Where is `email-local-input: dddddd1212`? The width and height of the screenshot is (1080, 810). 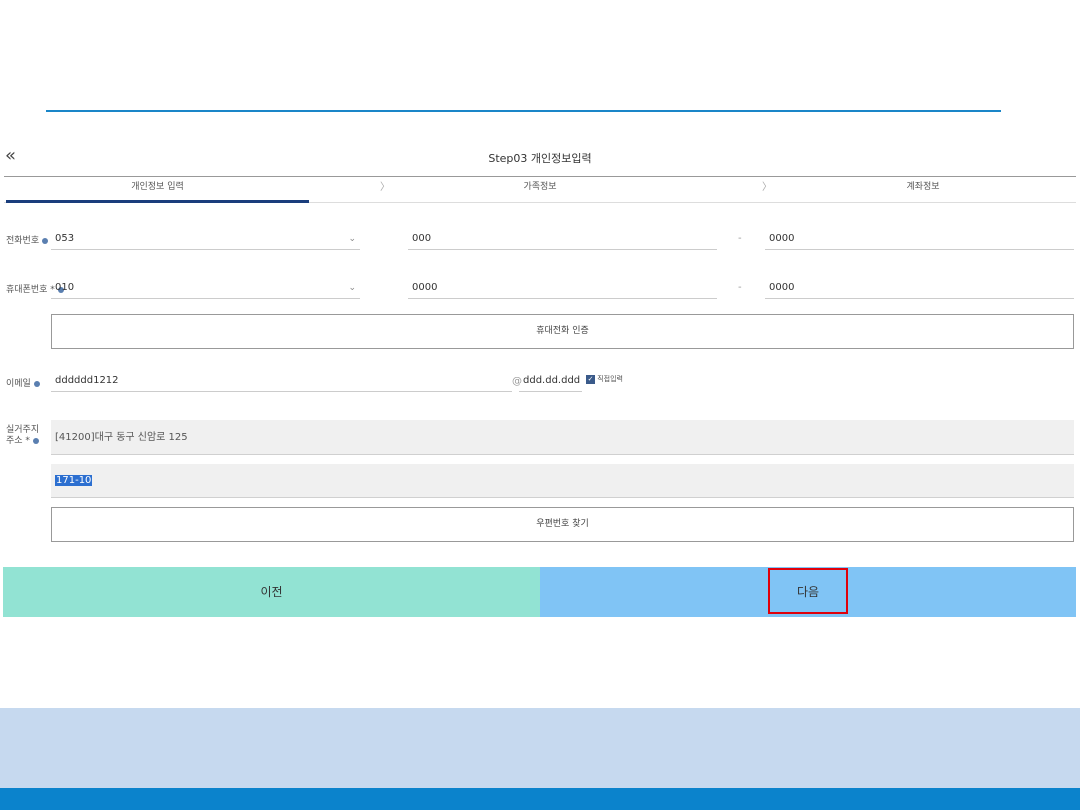 email-local-input: dddddd1212 is located at coordinates (281, 381).